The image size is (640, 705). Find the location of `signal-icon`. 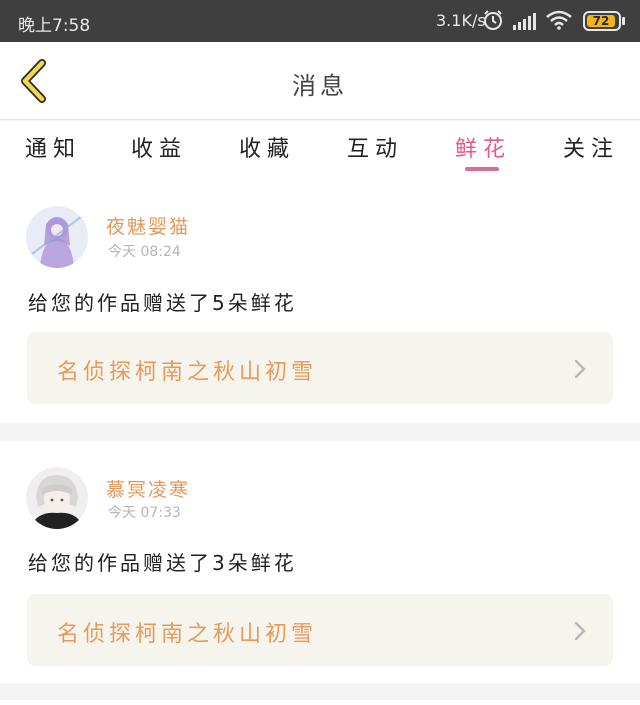

signal-icon is located at coordinates (524, 21).